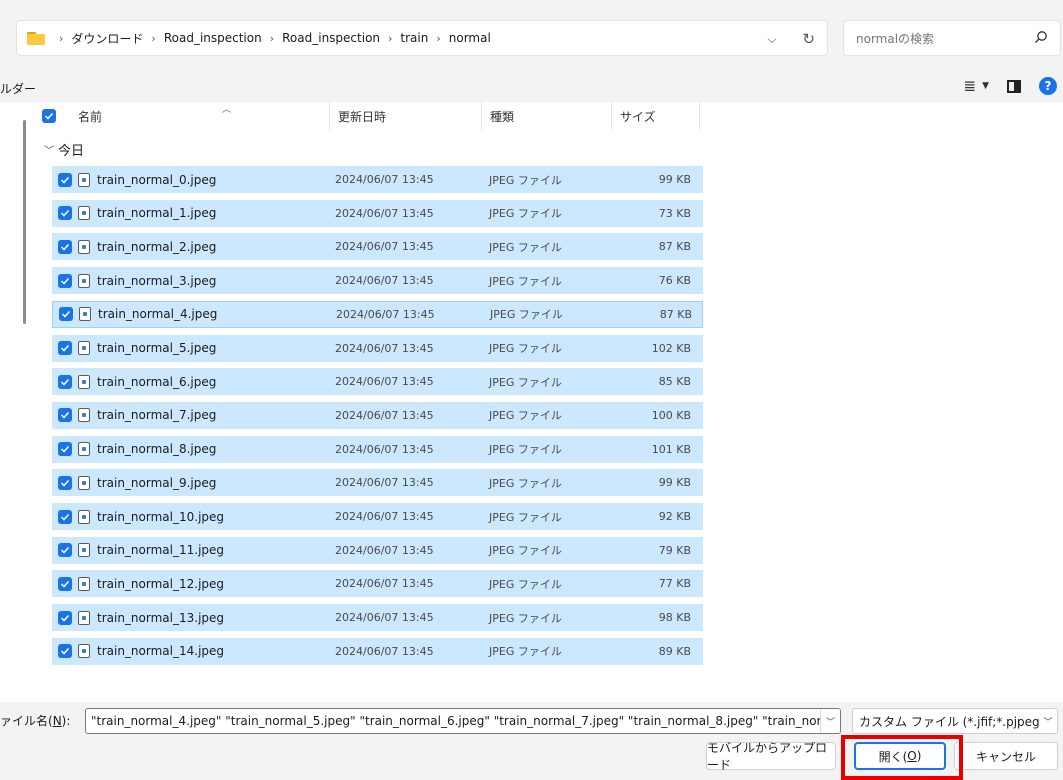  I want to click on breadcrumb-item-downloads: ダウンロード, so click(107, 38).